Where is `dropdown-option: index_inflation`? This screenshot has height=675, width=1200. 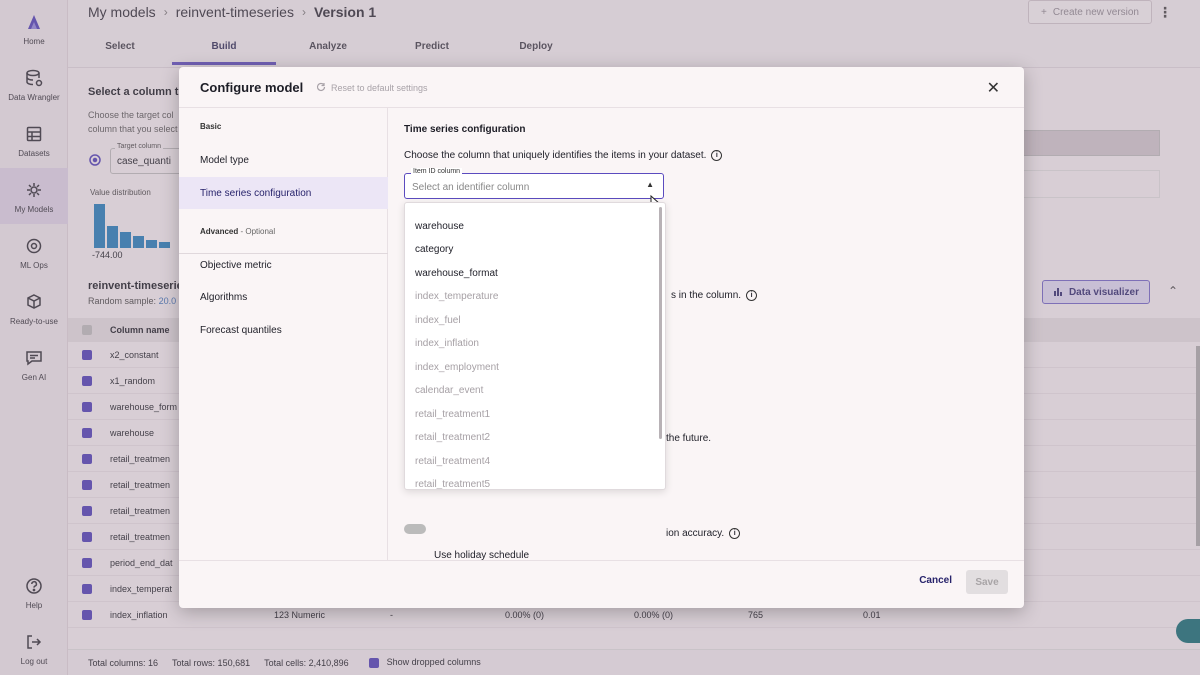
dropdown-option: index_inflation is located at coordinates (447, 343).